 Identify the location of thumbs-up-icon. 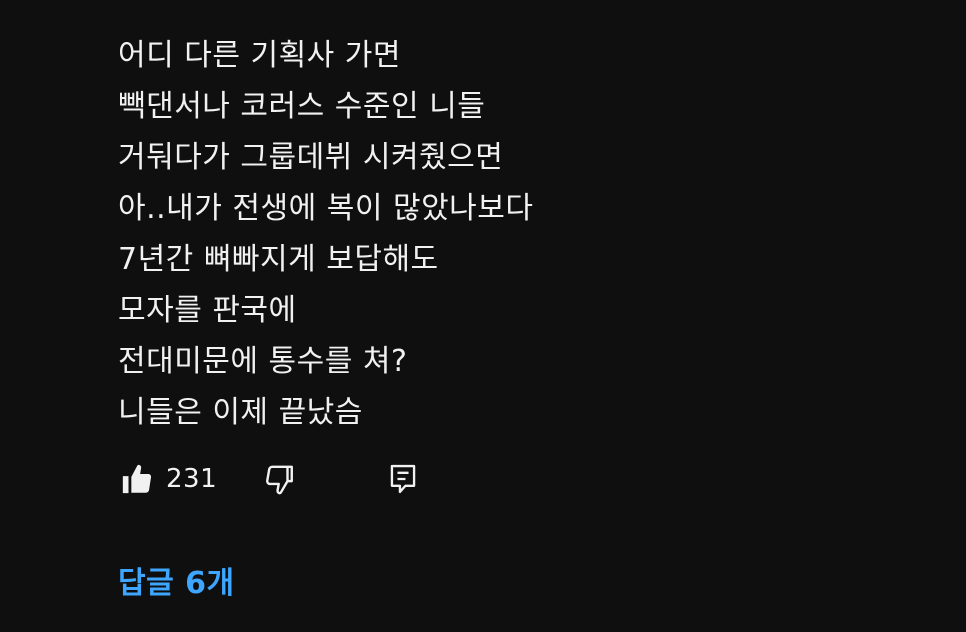
(137, 479).